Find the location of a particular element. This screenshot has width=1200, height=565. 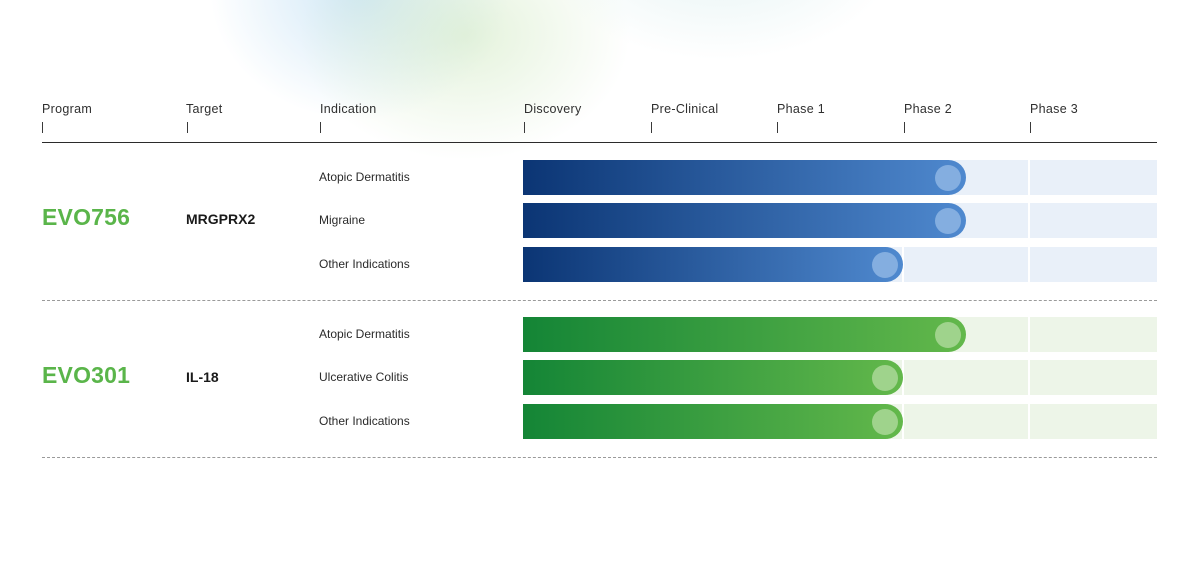

background-glow-teal is located at coordinates (720, 30).